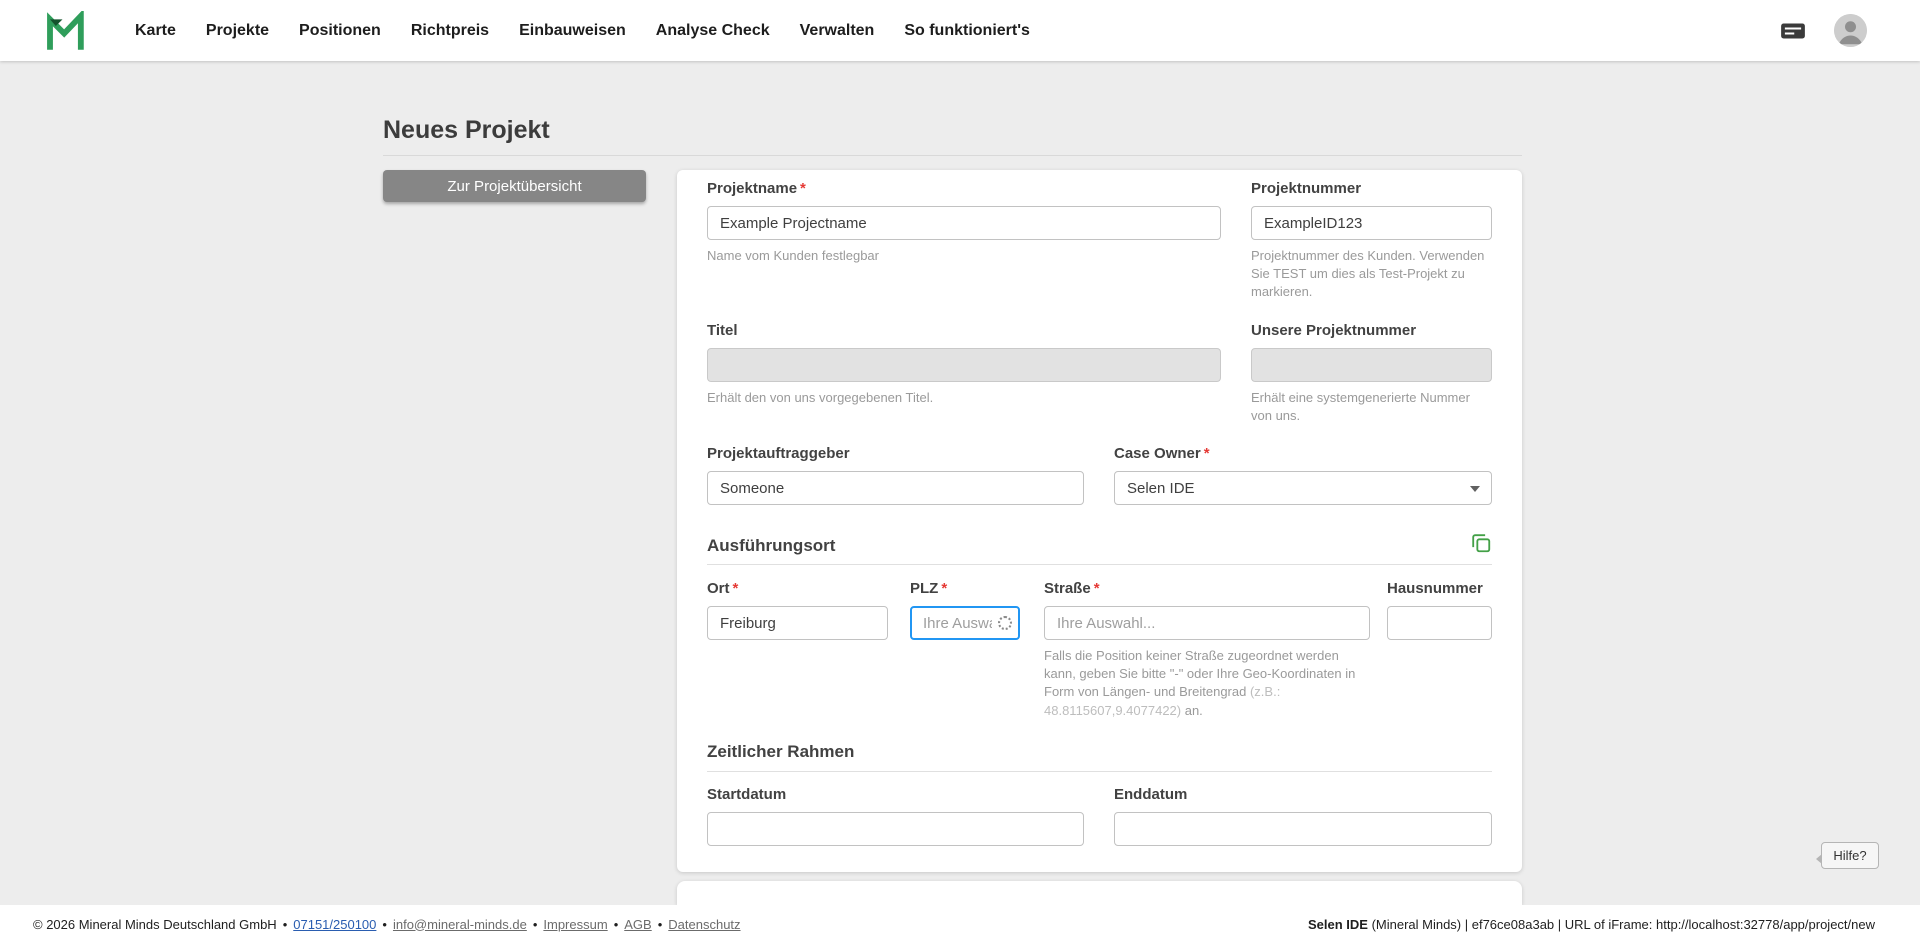 This screenshot has width=1920, height=943. Describe the element at coordinates (722, 330) in the screenshot. I see `titel-label: Titel` at that location.